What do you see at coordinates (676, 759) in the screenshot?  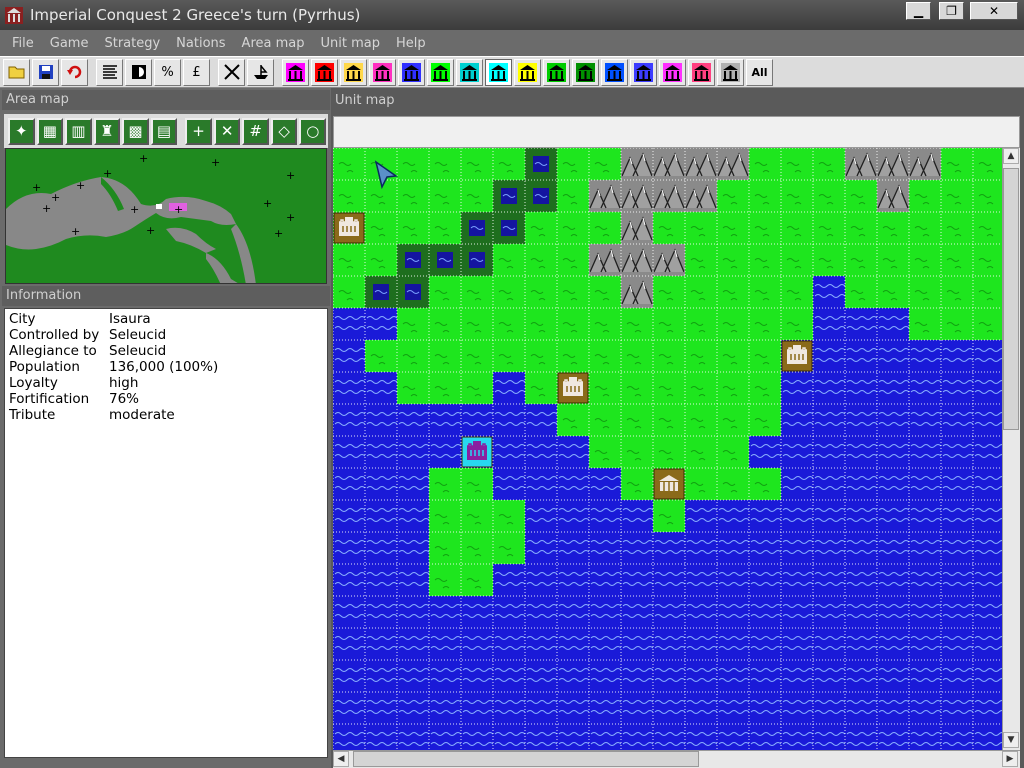 I see `unit-map-horizontal-scrollbar: ◀ ▶` at bounding box center [676, 759].